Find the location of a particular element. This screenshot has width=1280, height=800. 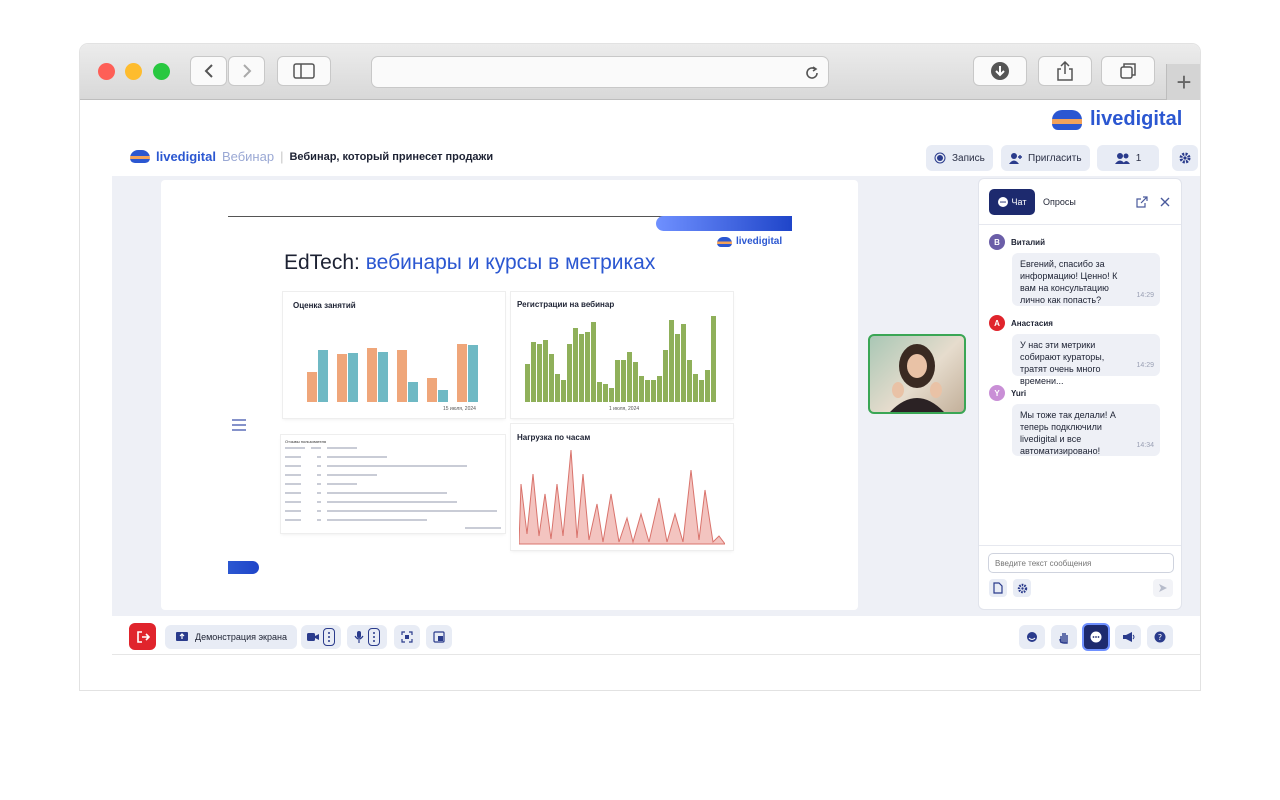

sidebar-icon is located at coordinates (304, 71).